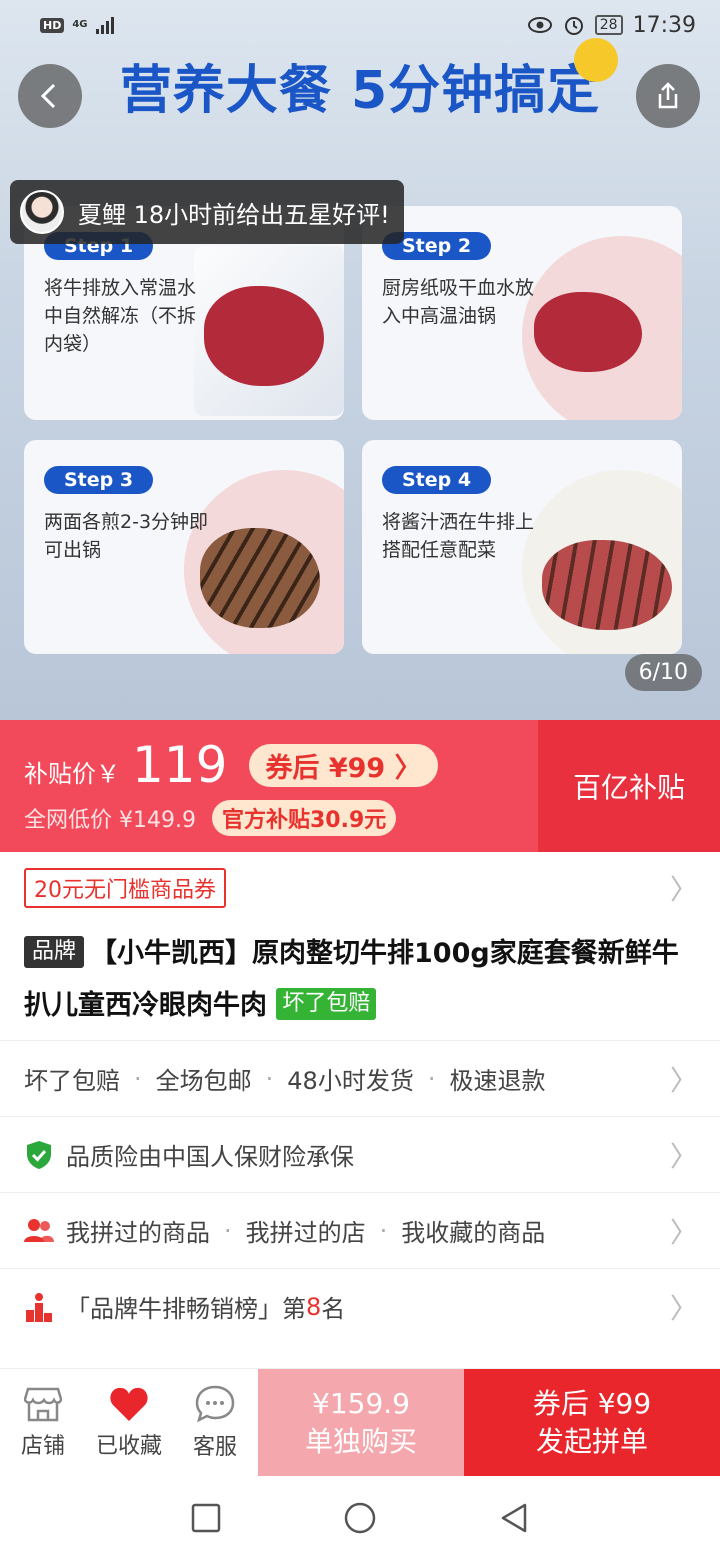  I want to click on service-item: 全场包邮, so click(203, 1081).